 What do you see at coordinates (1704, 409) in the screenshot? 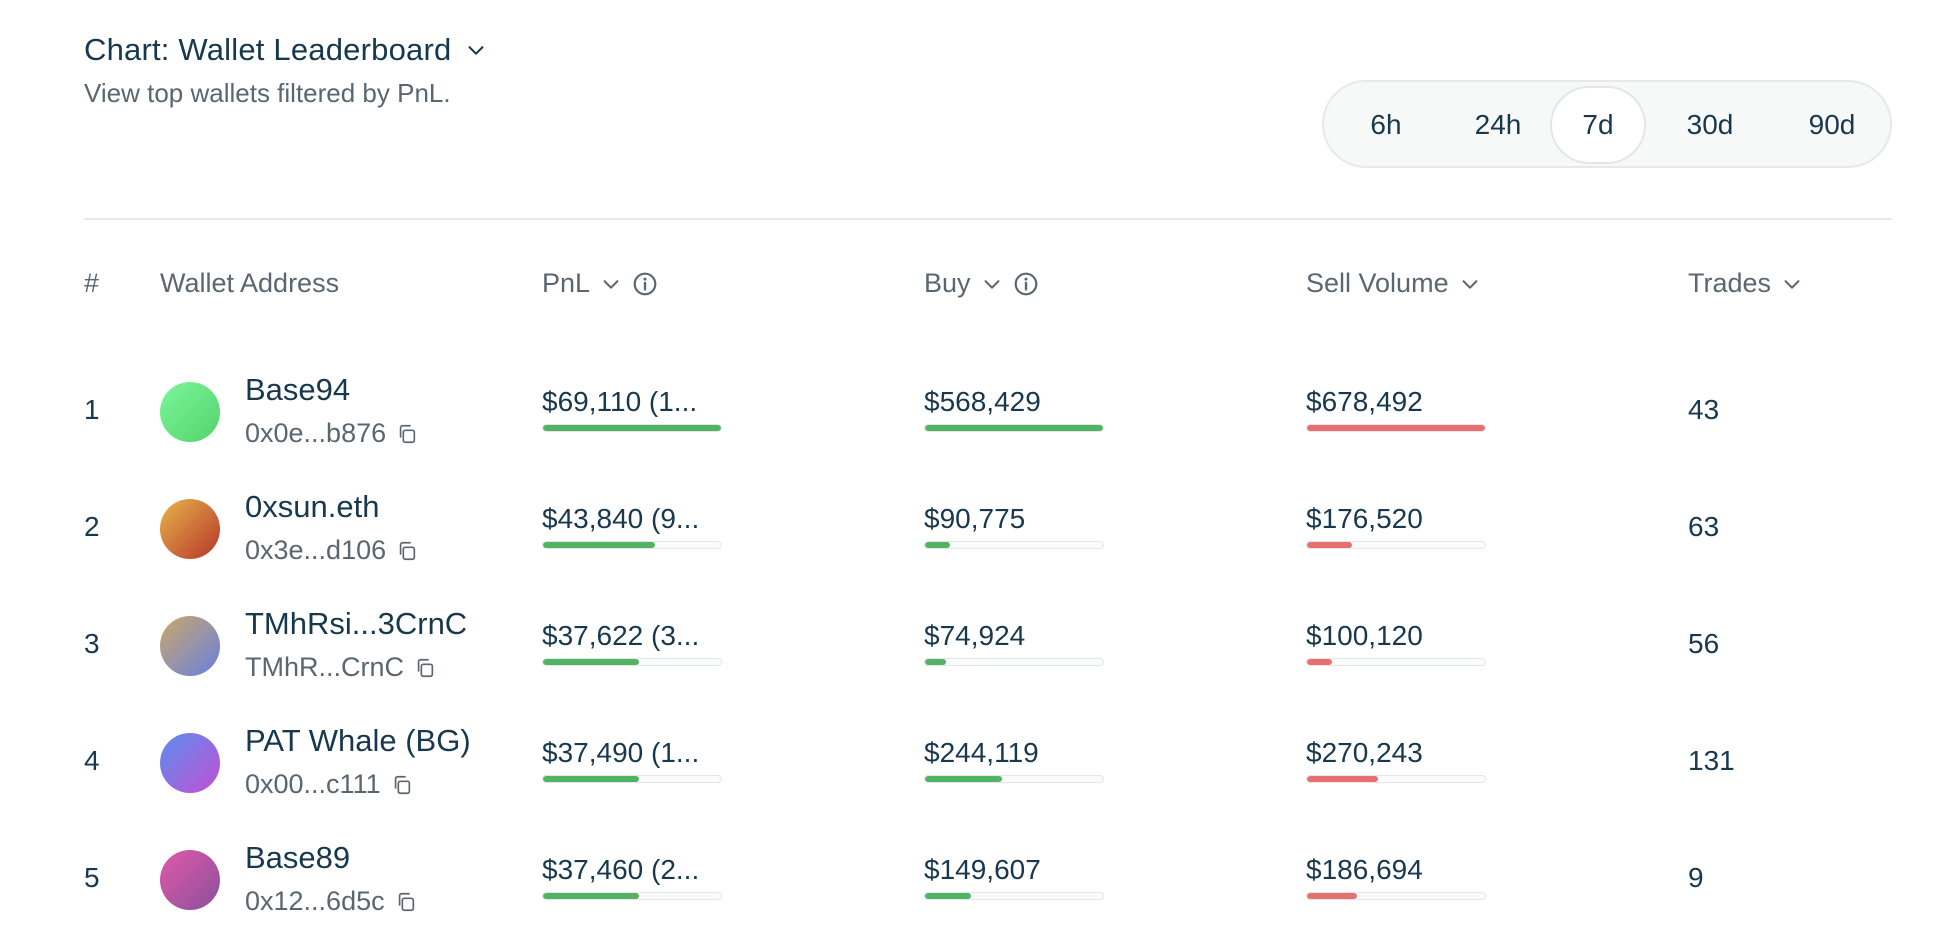
I see `trades-cell: 43` at bounding box center [1704, 409].